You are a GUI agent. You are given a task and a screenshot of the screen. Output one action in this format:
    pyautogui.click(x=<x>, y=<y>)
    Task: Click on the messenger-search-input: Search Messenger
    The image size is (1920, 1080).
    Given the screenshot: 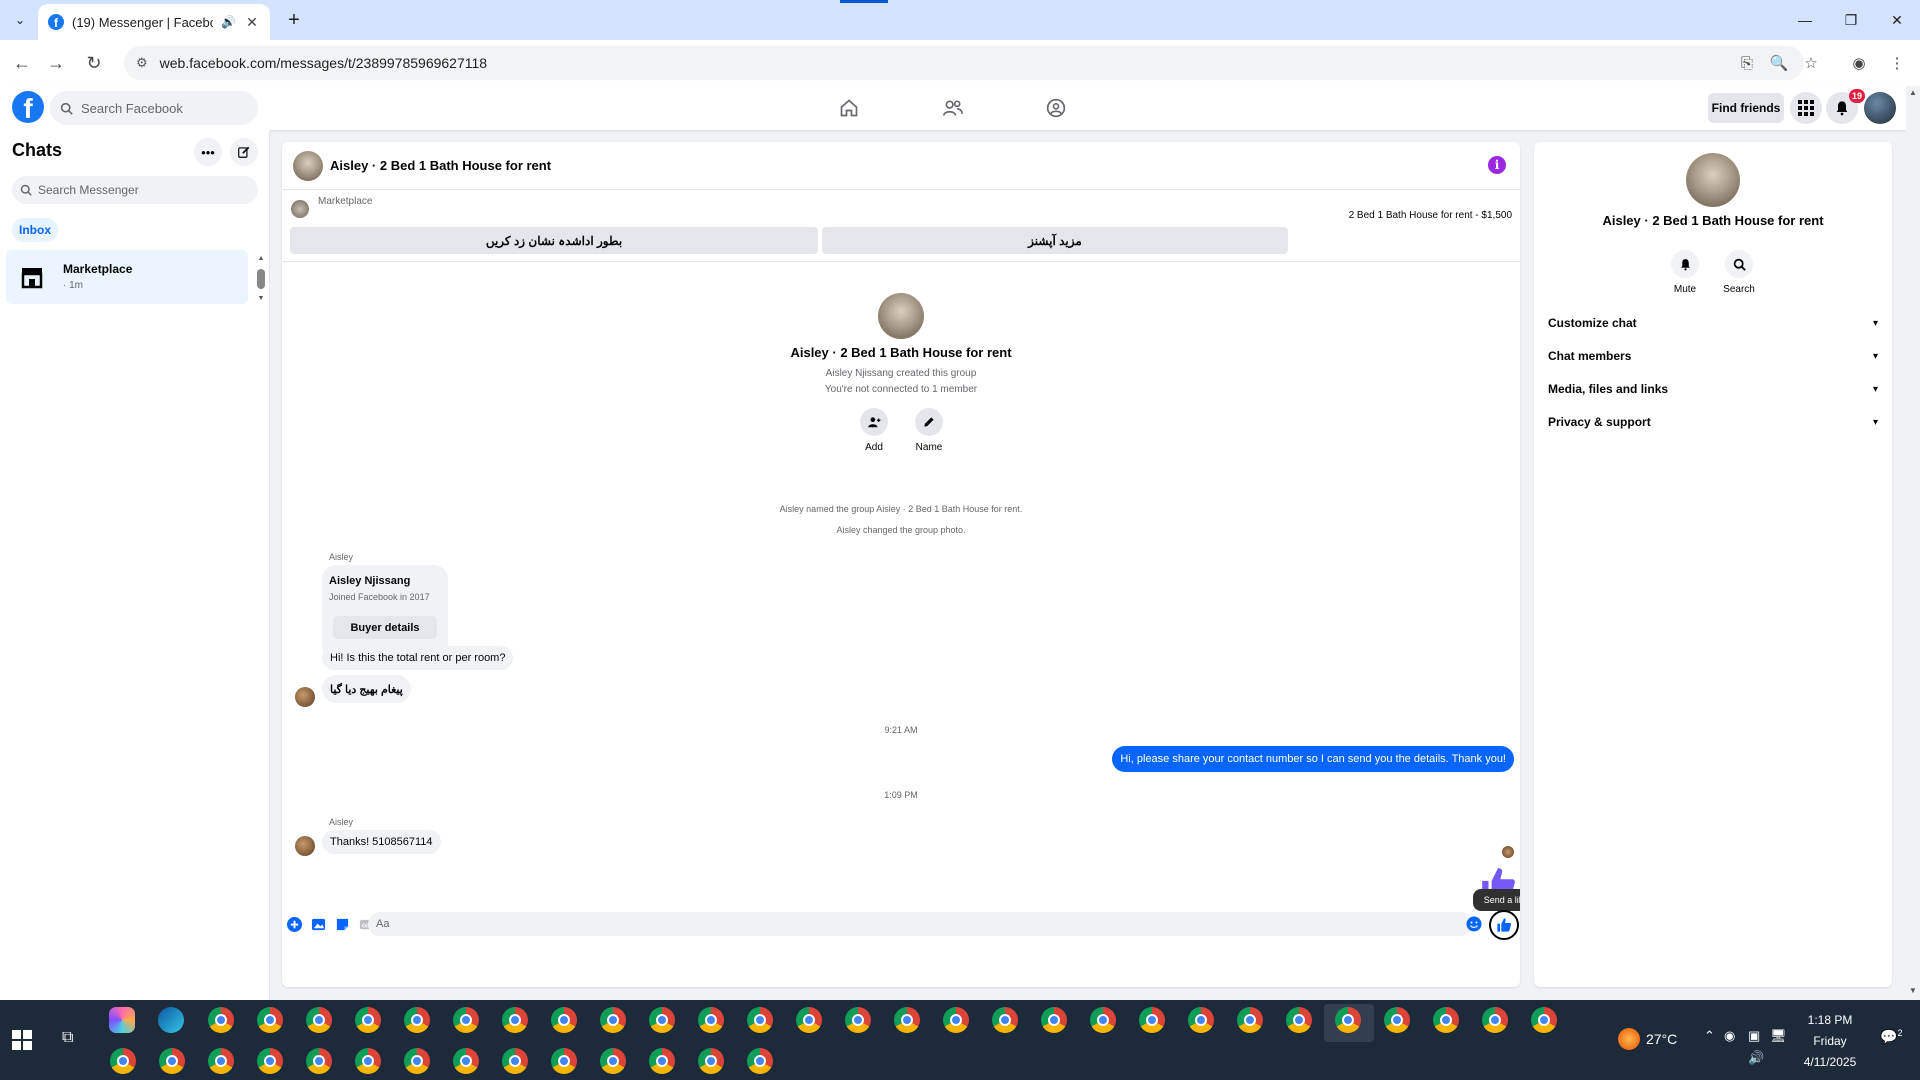 What is the action you would take?
    pyautogui.click(x=135, y=190)
    